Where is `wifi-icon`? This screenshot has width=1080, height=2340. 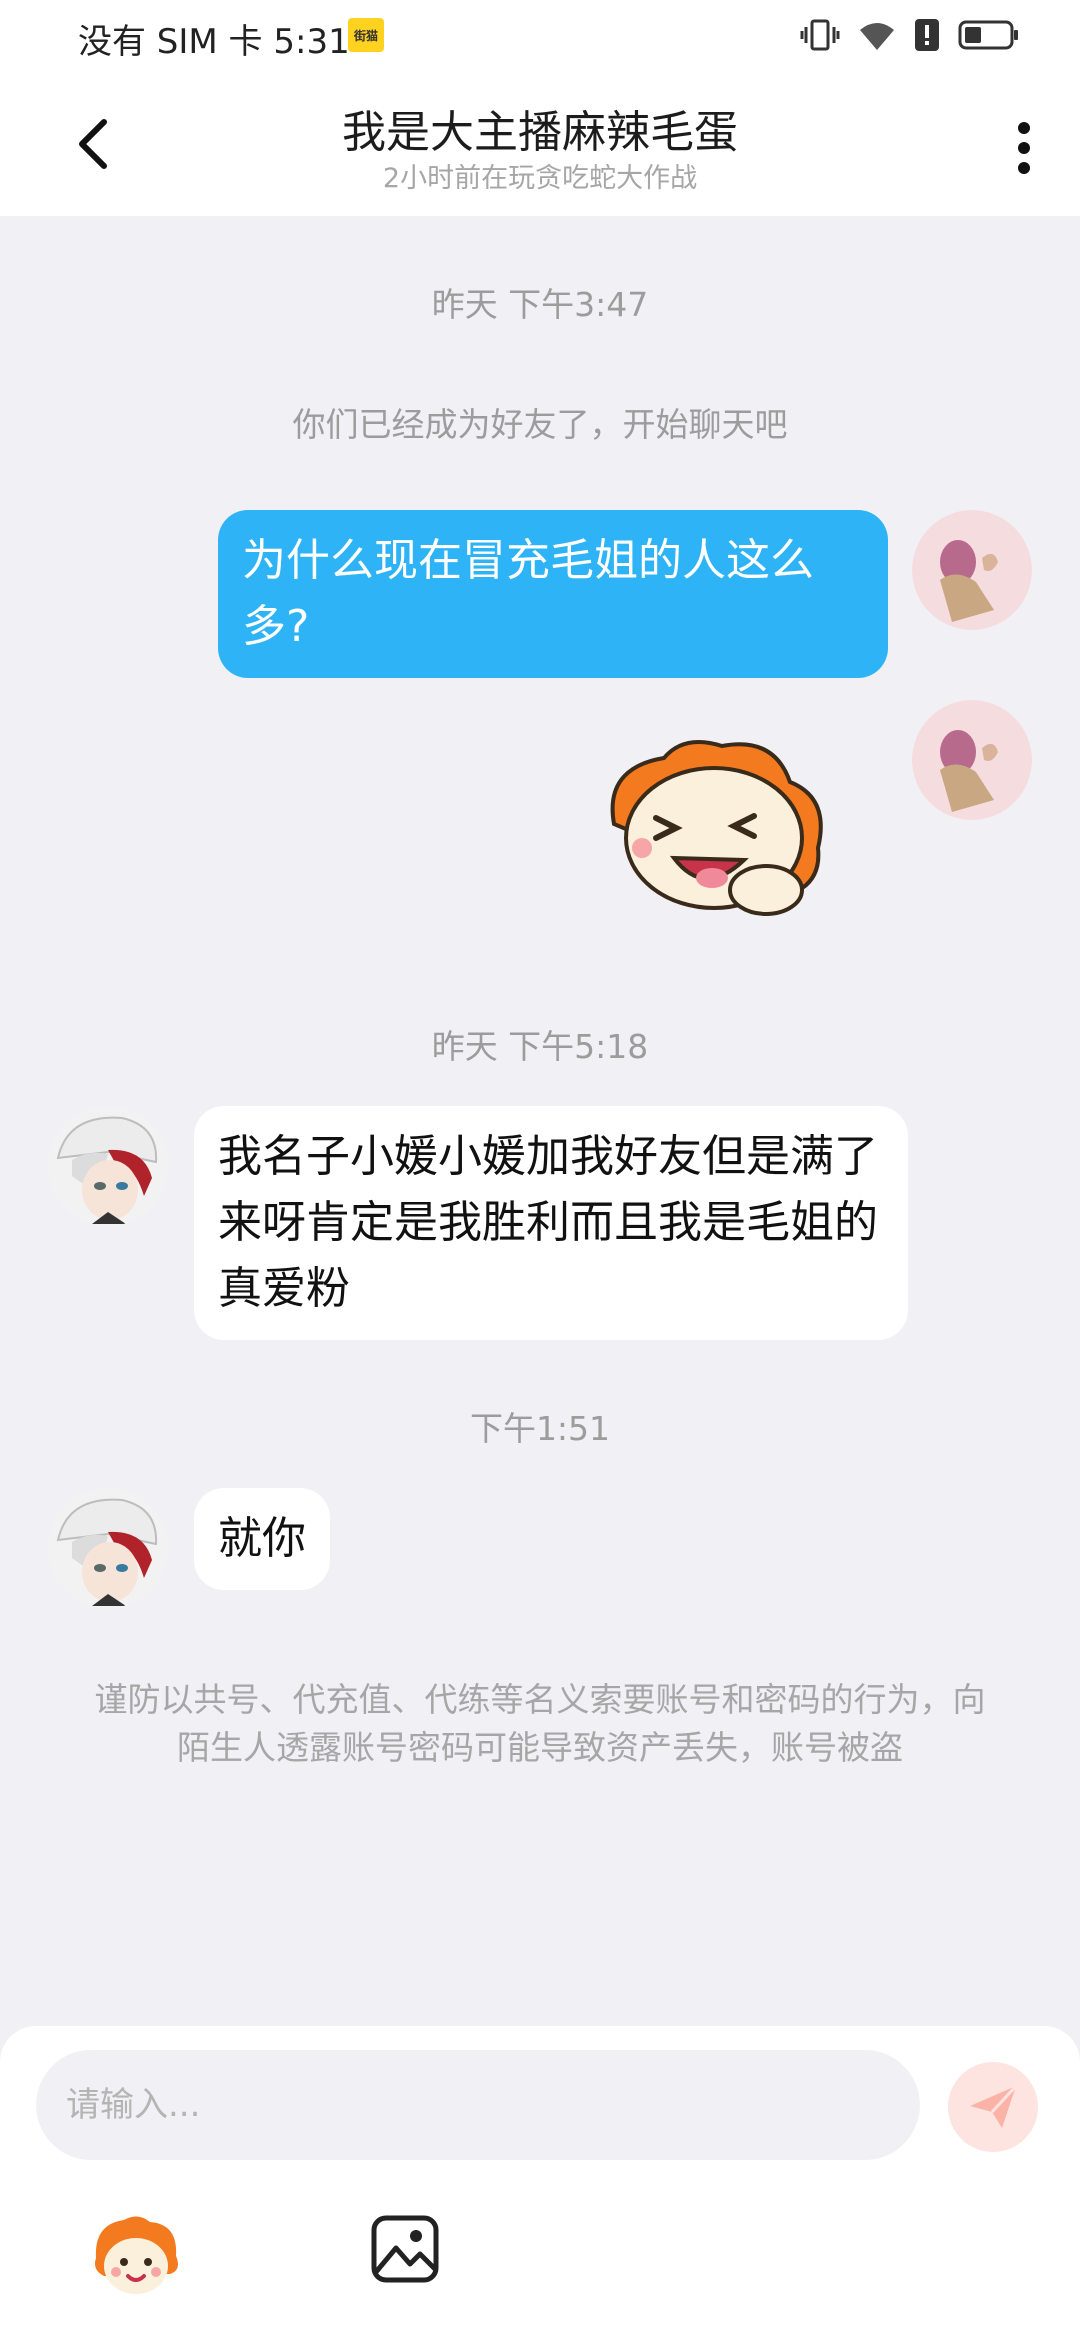 wifi-icon is located at coordinates (877, 36).